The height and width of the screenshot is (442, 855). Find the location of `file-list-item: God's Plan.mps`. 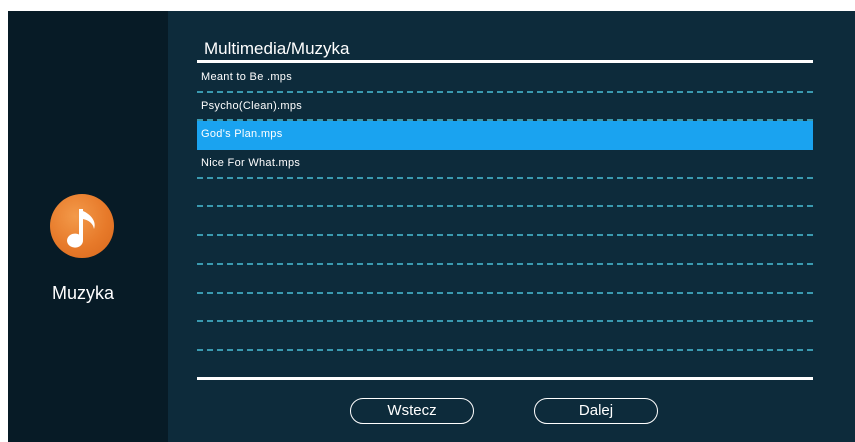

file-list-item: God's Plan.mps is located at coordinates (505, 136).